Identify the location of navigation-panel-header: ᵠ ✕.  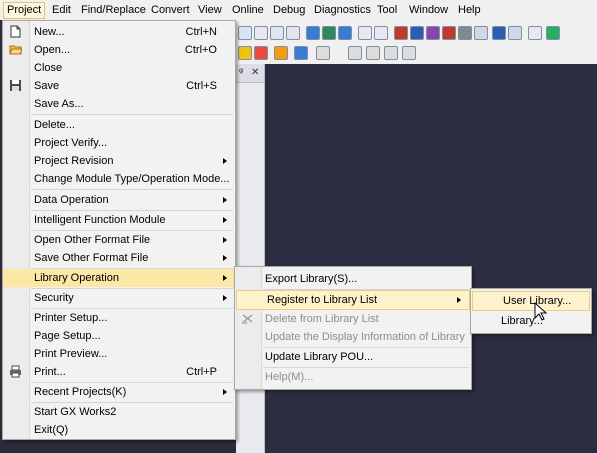
(250, 73).